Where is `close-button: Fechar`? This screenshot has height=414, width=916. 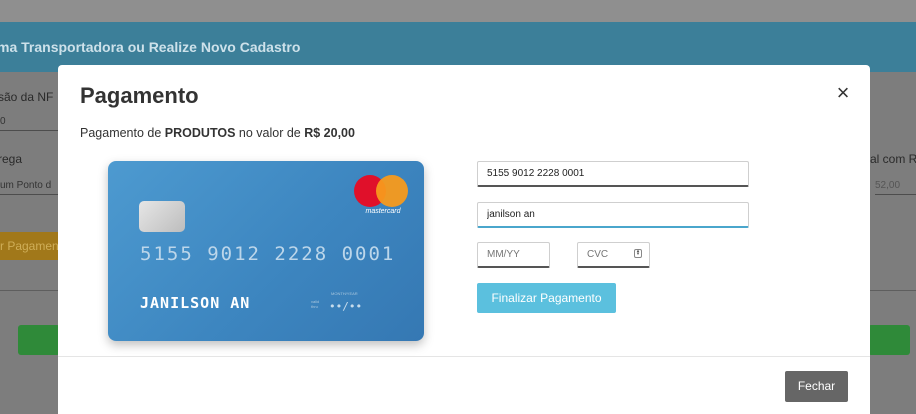
close-button: Fechar is located at coordinates (816, 386).